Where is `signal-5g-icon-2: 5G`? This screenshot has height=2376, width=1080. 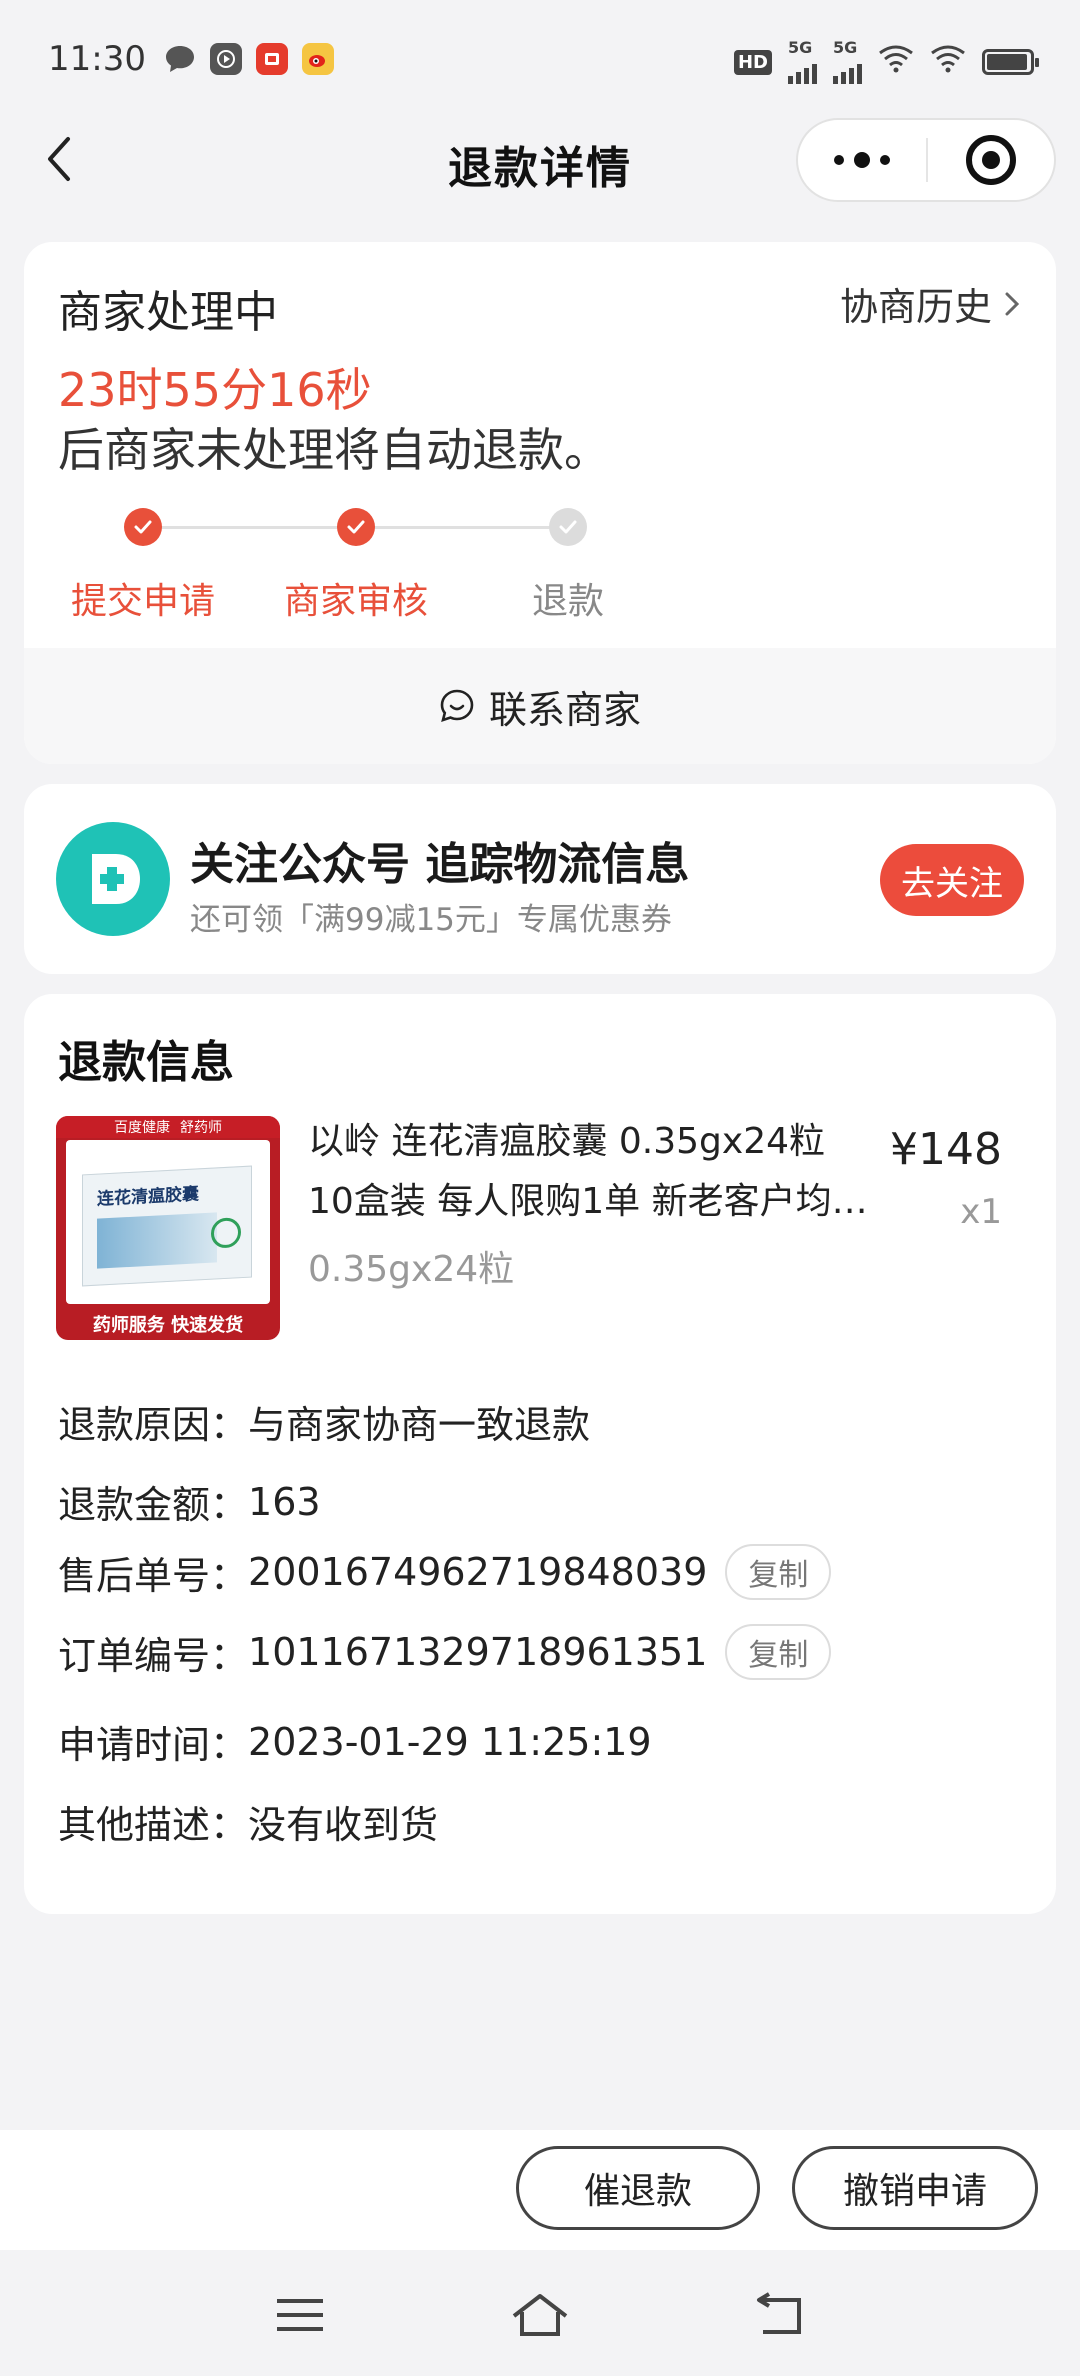 signal-5g-icon-2: 5G is located at coordinates (847, 62).